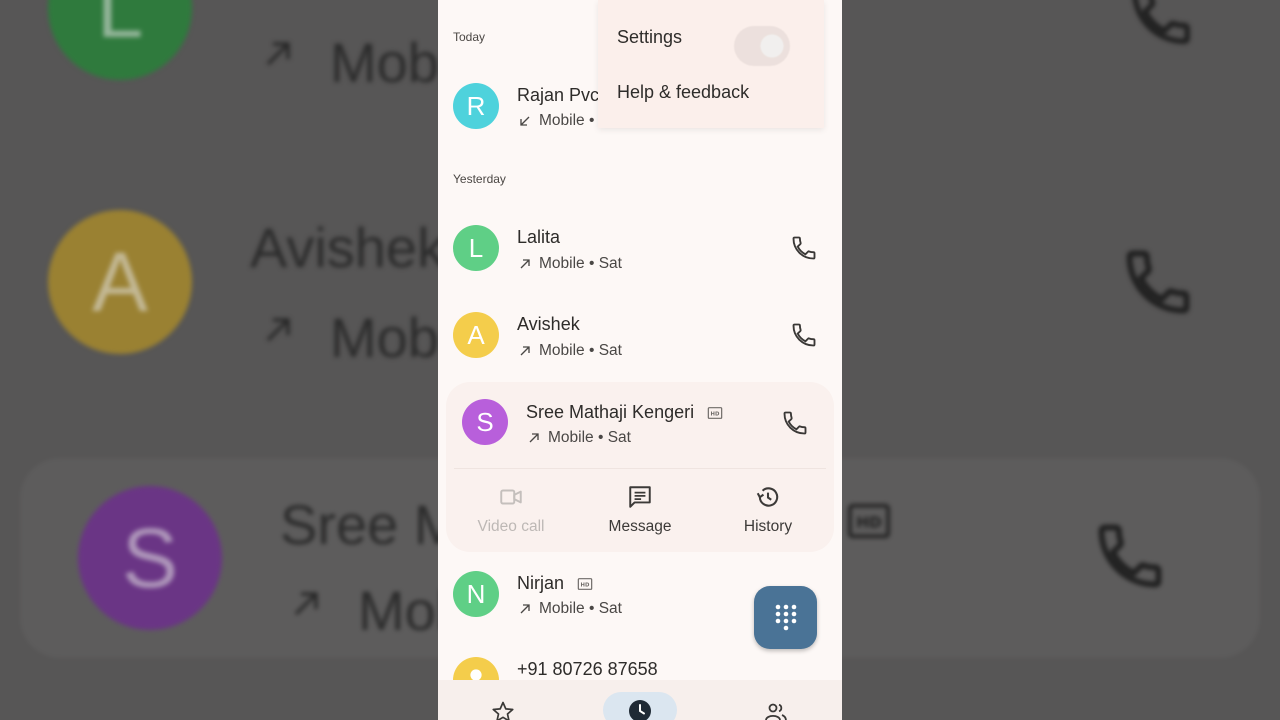 The height and width of the screenshot is (720, 1280). Describe the element at coordinates (511, 510) in the screenshot. I see `video-call-button: Video call` at that location.